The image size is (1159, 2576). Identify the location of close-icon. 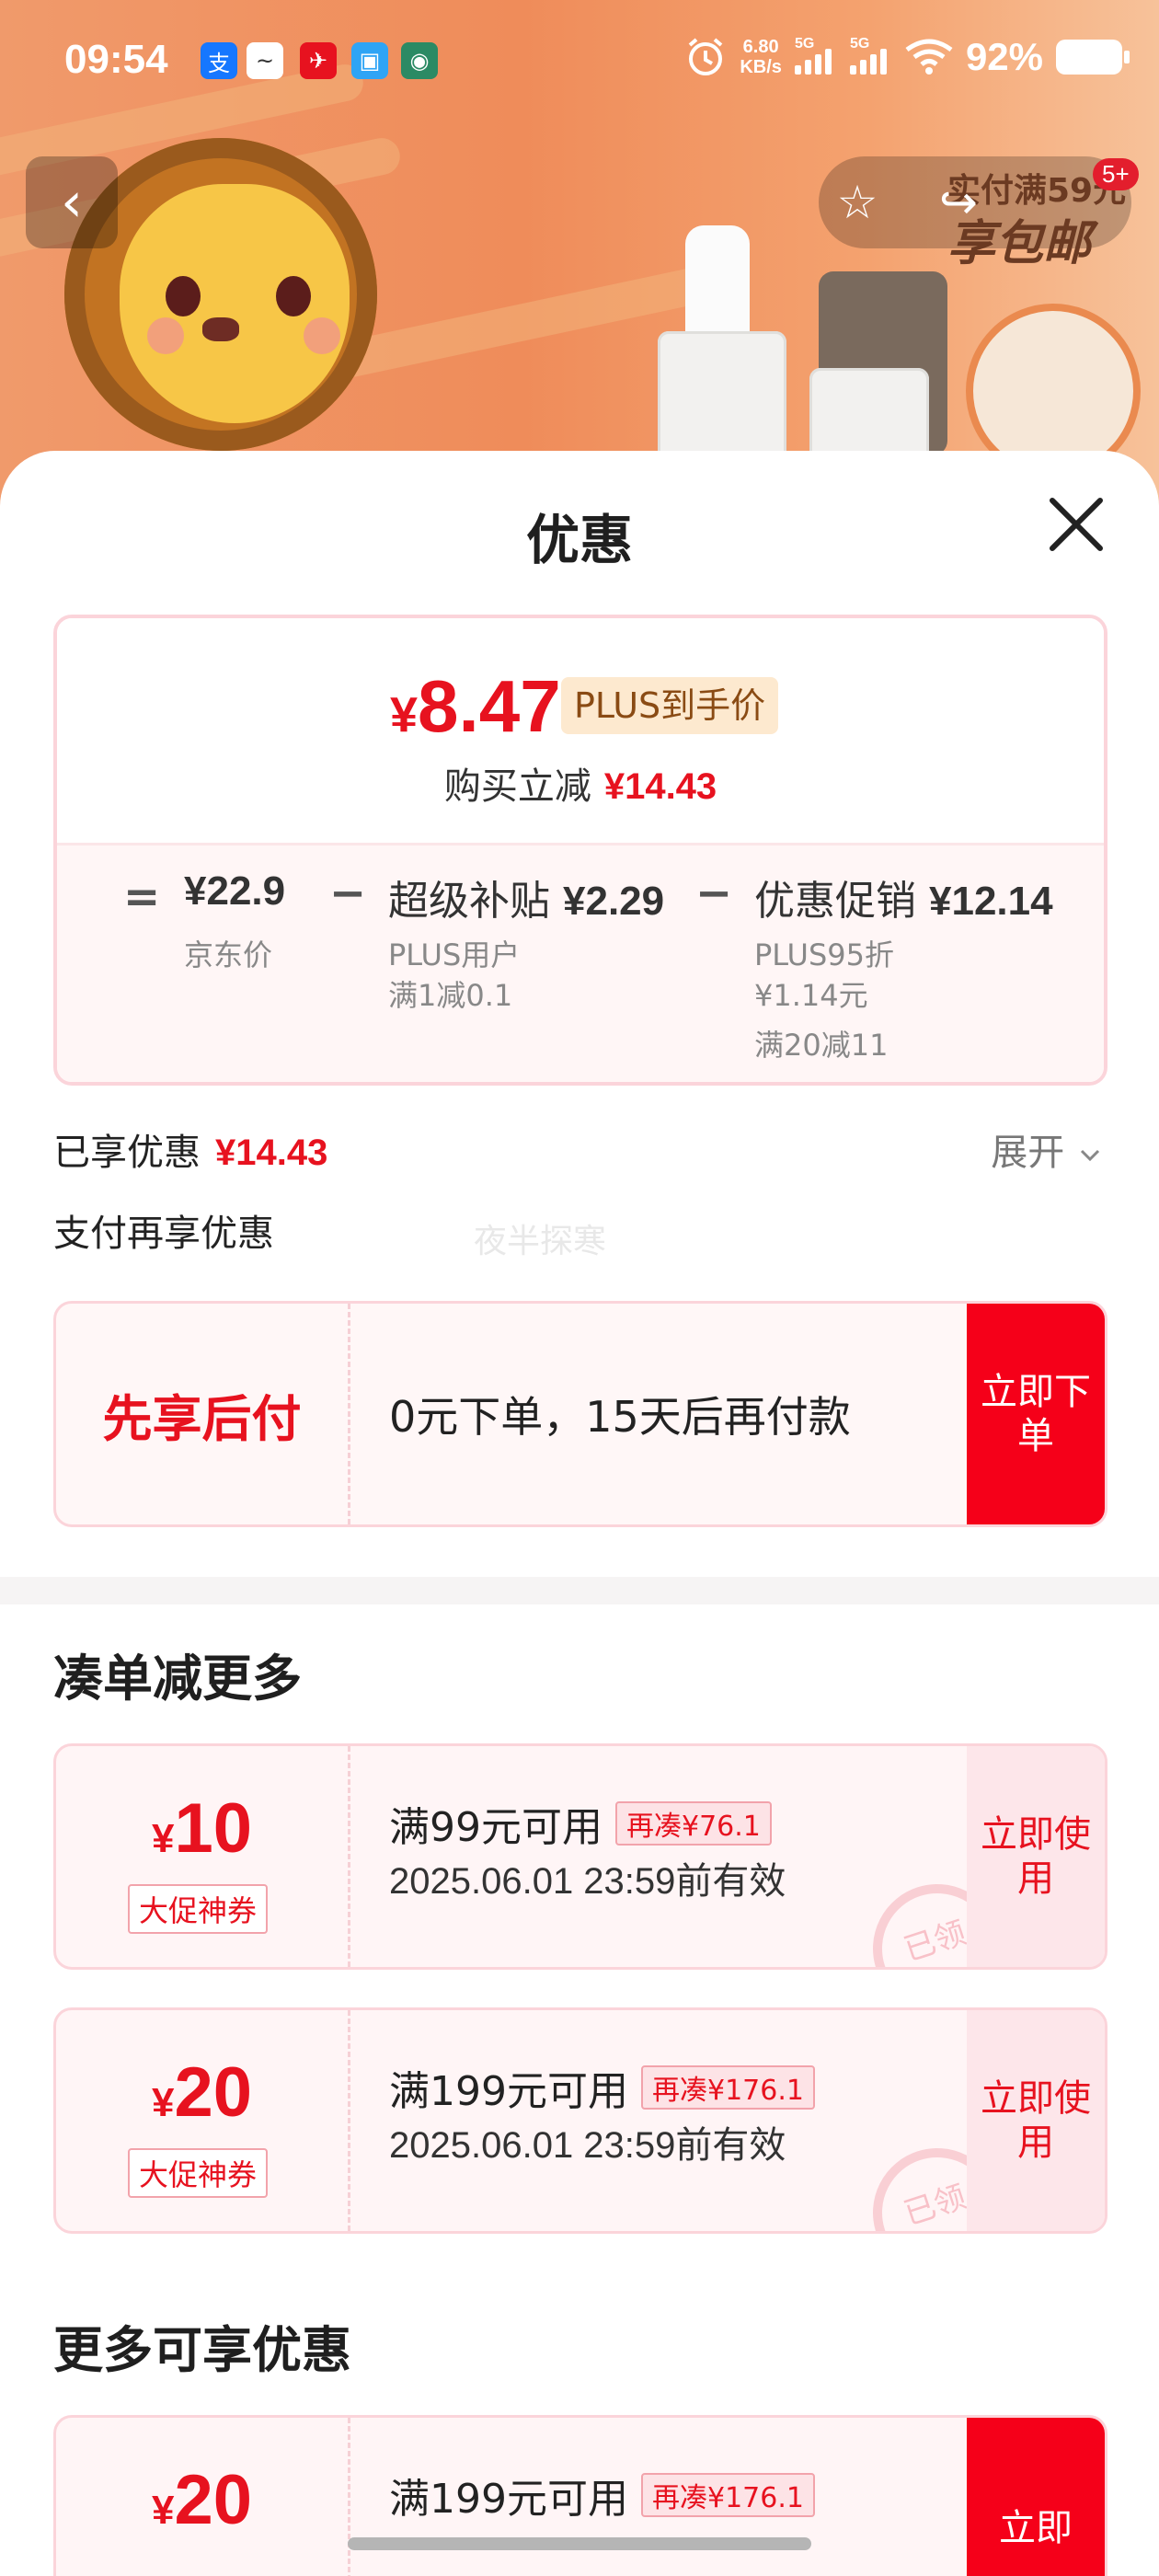
(1076, 524).